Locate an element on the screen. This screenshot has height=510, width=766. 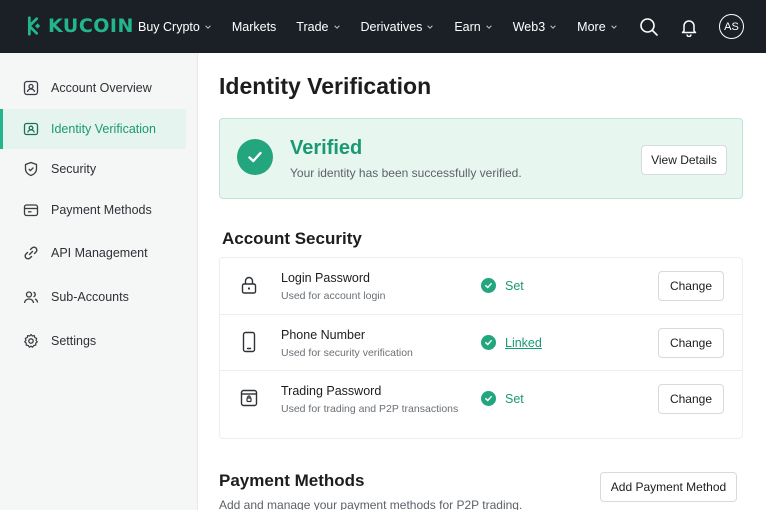
security-row-desc: Used for account login is located at coordinates (333, 296).